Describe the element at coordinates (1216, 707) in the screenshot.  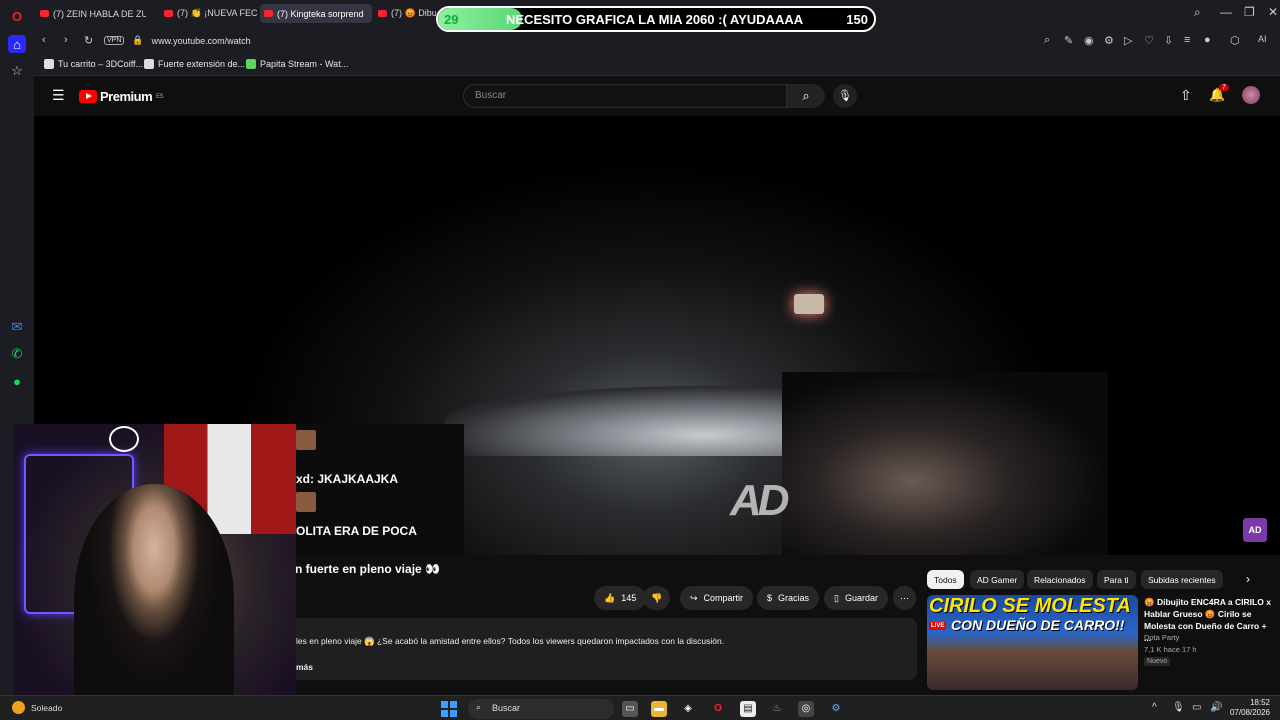
I see `volume-icon: 🔊` at that location.